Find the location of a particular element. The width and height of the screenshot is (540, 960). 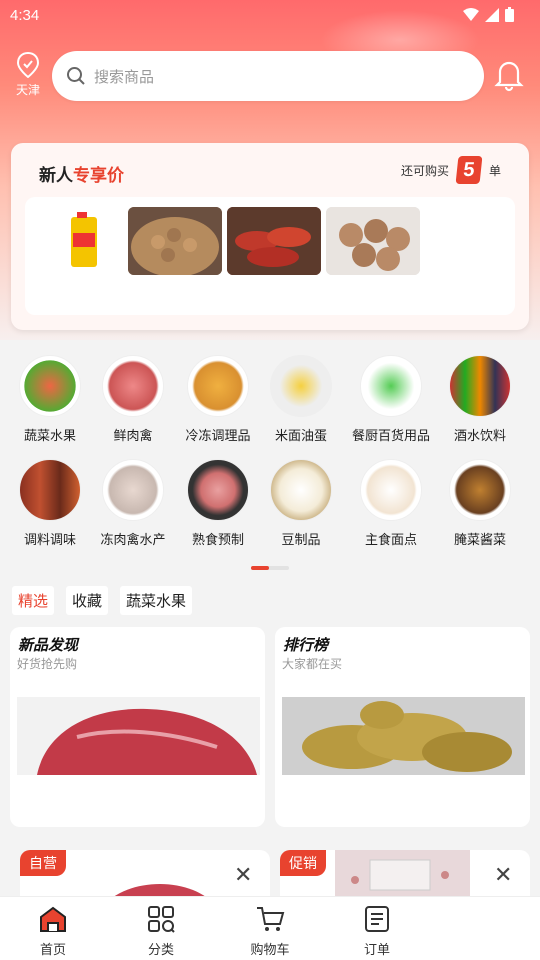

category-seasoning: 调料调味 is located at coordinates (50, 503).